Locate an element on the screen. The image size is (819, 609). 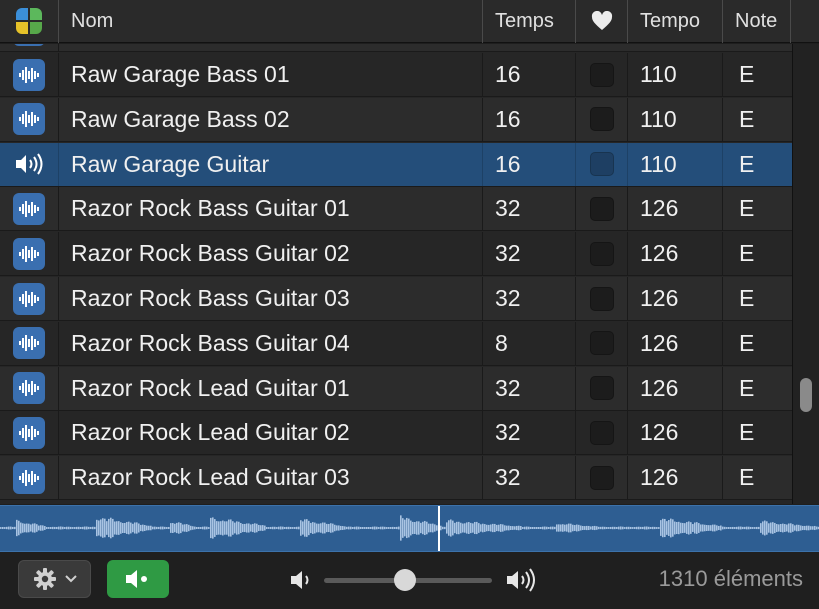
table-row: Raw Garage Guitar 16 110 E is located at coordinates (396, 164).